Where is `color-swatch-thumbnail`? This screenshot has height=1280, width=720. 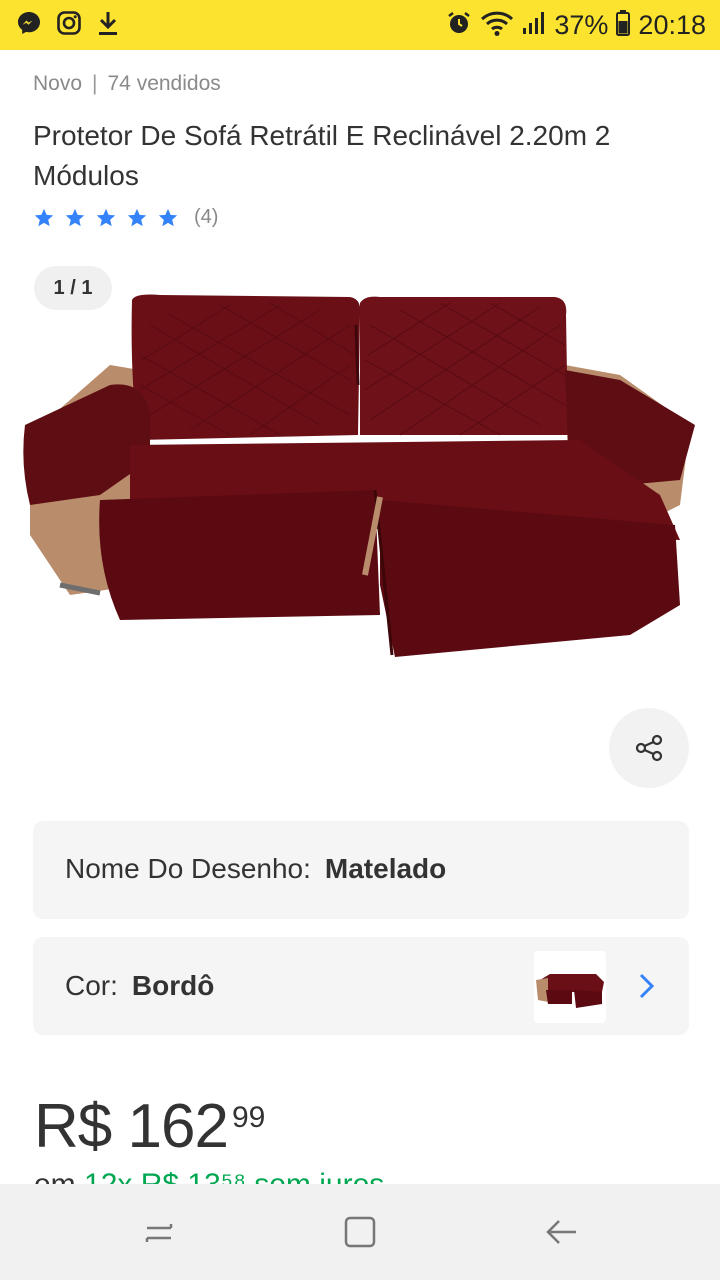
color-swatch-thumbnail is located at coordinates (570, 987).